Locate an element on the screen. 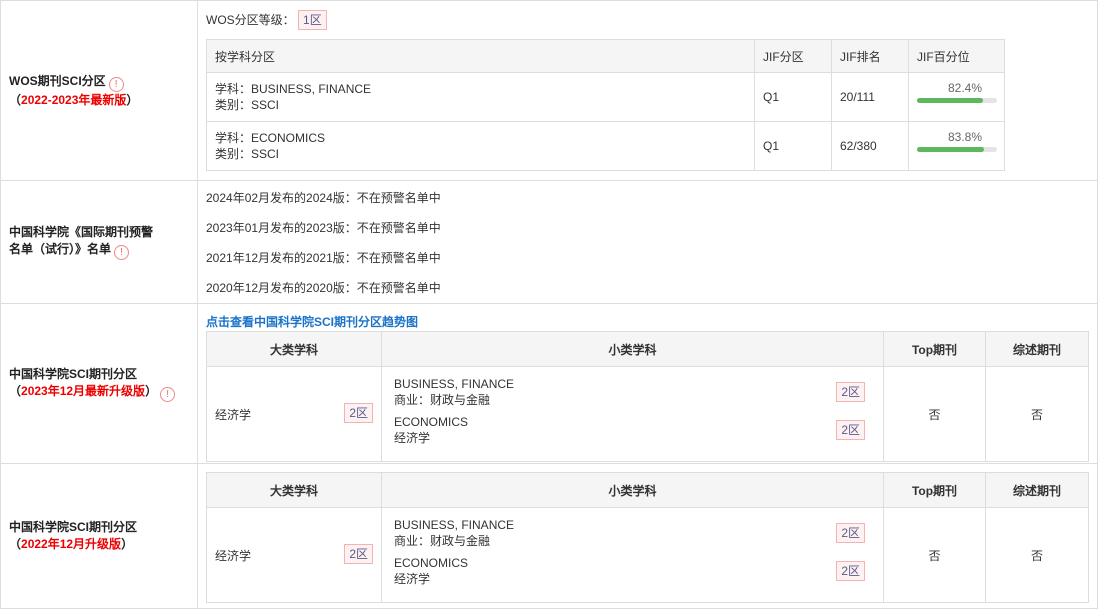 This screenshot has height=610, width=1102. cas2023-label-cell: 中国科学院SCI期刊分区 （2023年12月最新升级版）! is located at coordinates (99, 383).